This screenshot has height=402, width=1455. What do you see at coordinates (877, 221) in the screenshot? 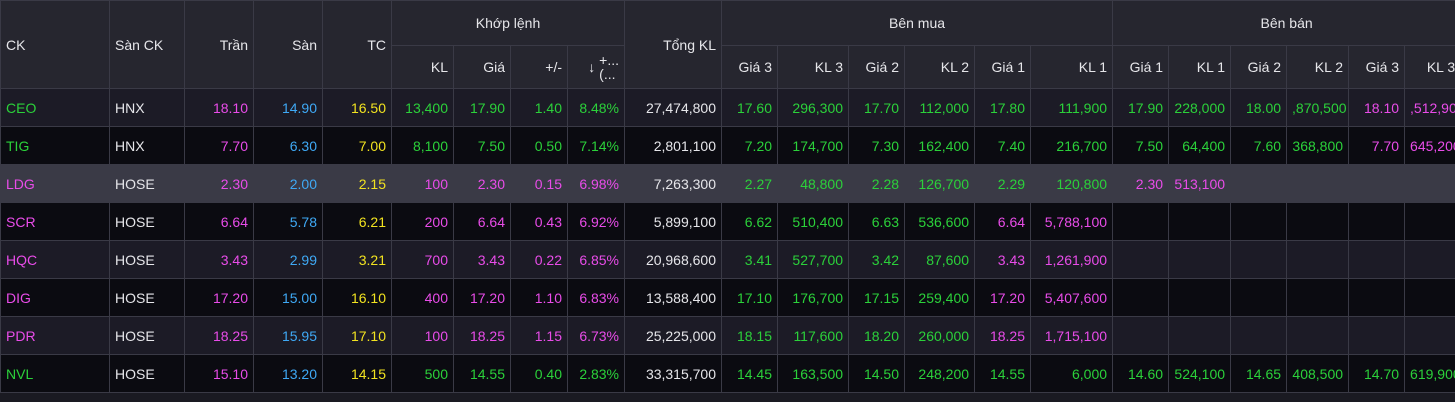
I see `buy-price-2-cell: 6.63` at bounding box center [877, 221].